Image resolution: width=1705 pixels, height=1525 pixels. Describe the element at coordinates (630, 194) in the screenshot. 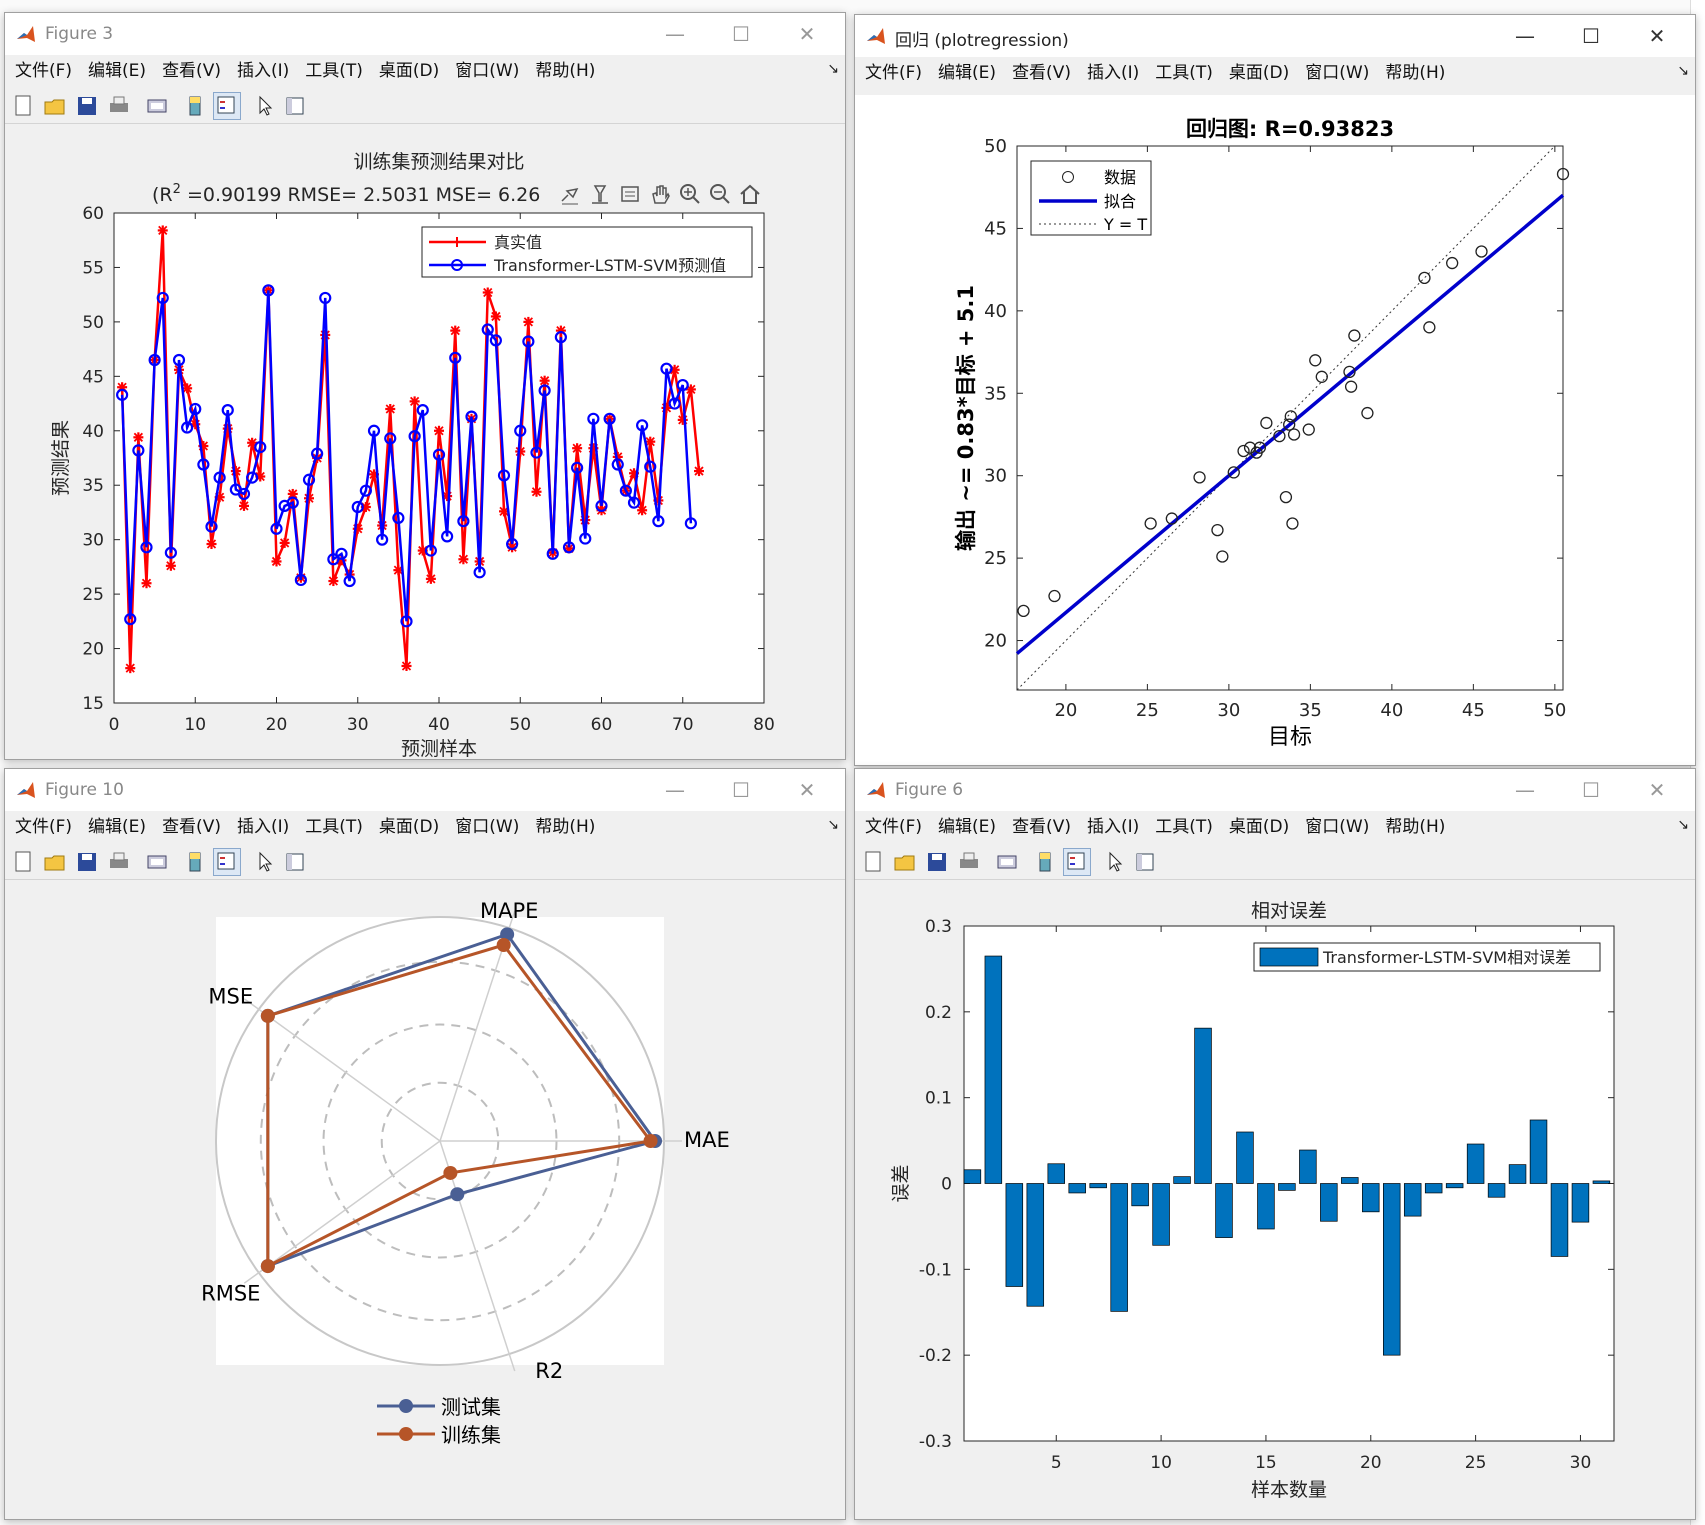

I see `link-icon` at that location.